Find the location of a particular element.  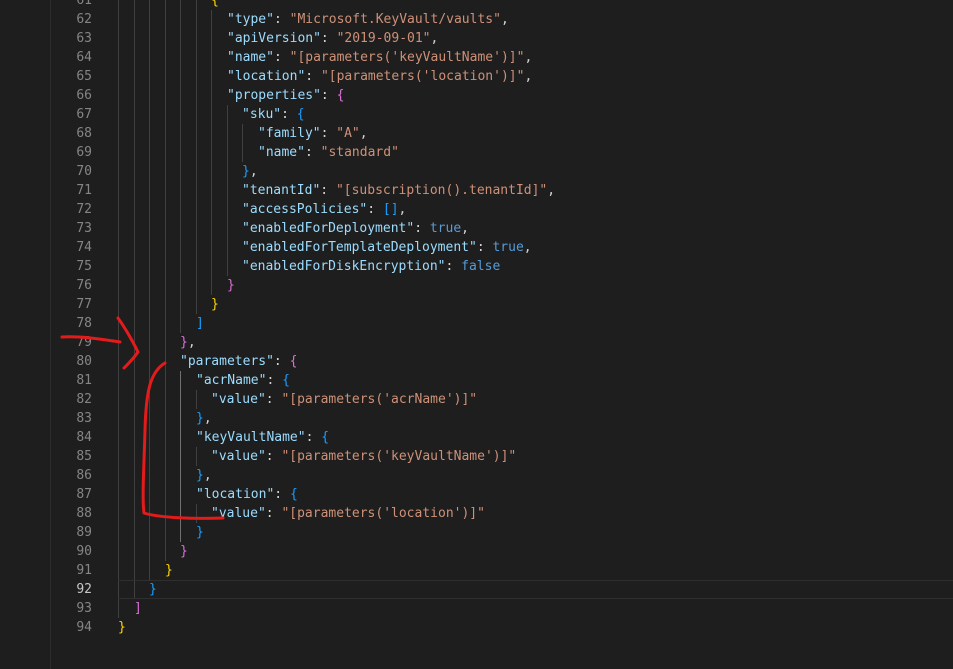

code-line: 82 "value": "[parameters('acrName')]" is located at coordinates (476, 399).